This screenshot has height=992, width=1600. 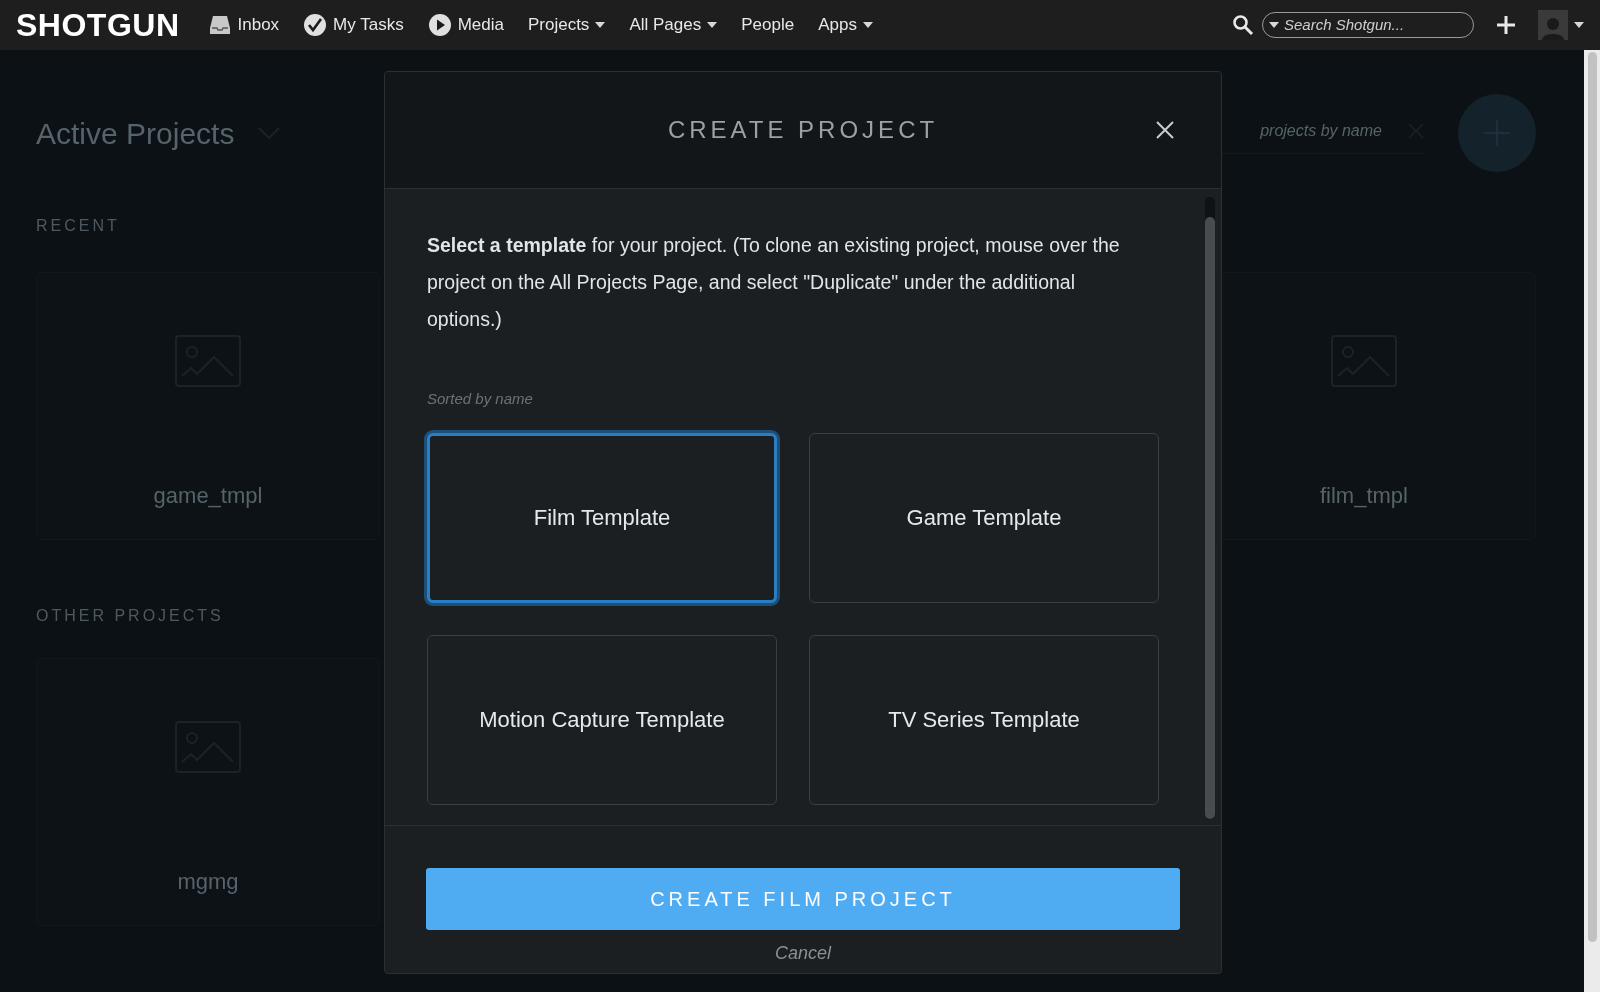 I want to click on nav-item: My Tasks, so click(x=353, y=25).